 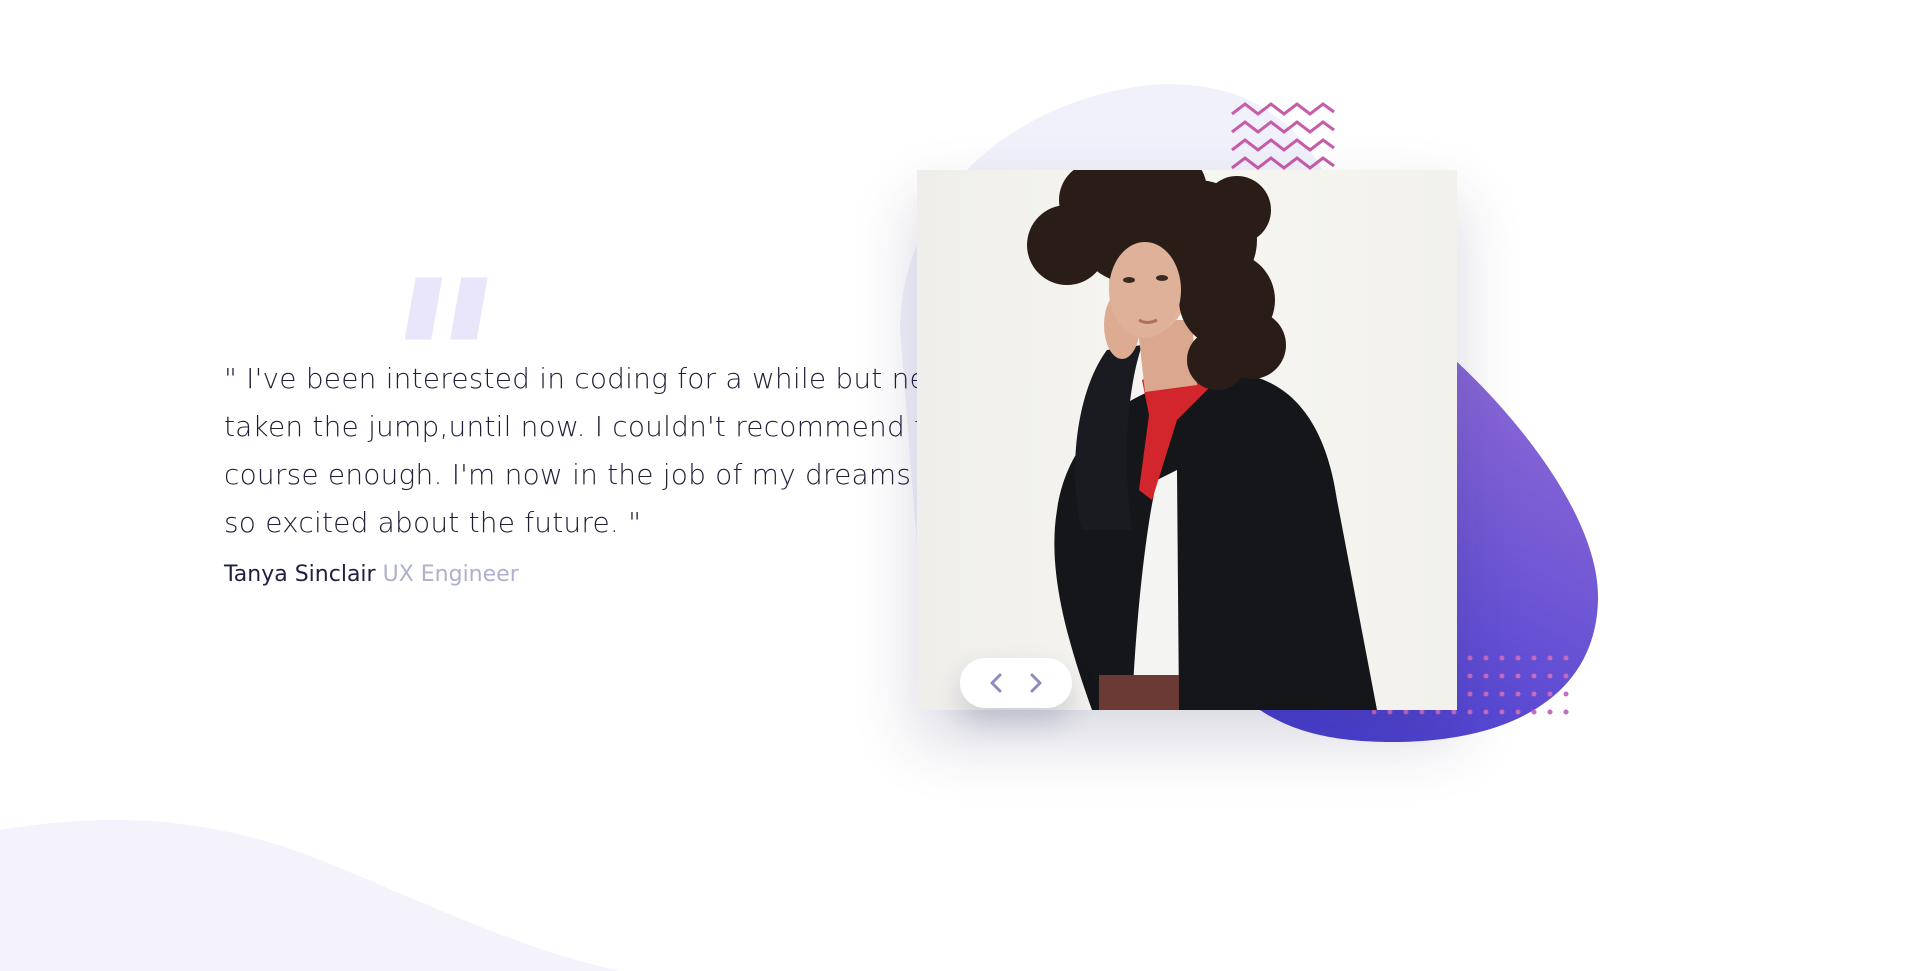 I want to click on zigzag-pattern, so click(x=1283, y=136).